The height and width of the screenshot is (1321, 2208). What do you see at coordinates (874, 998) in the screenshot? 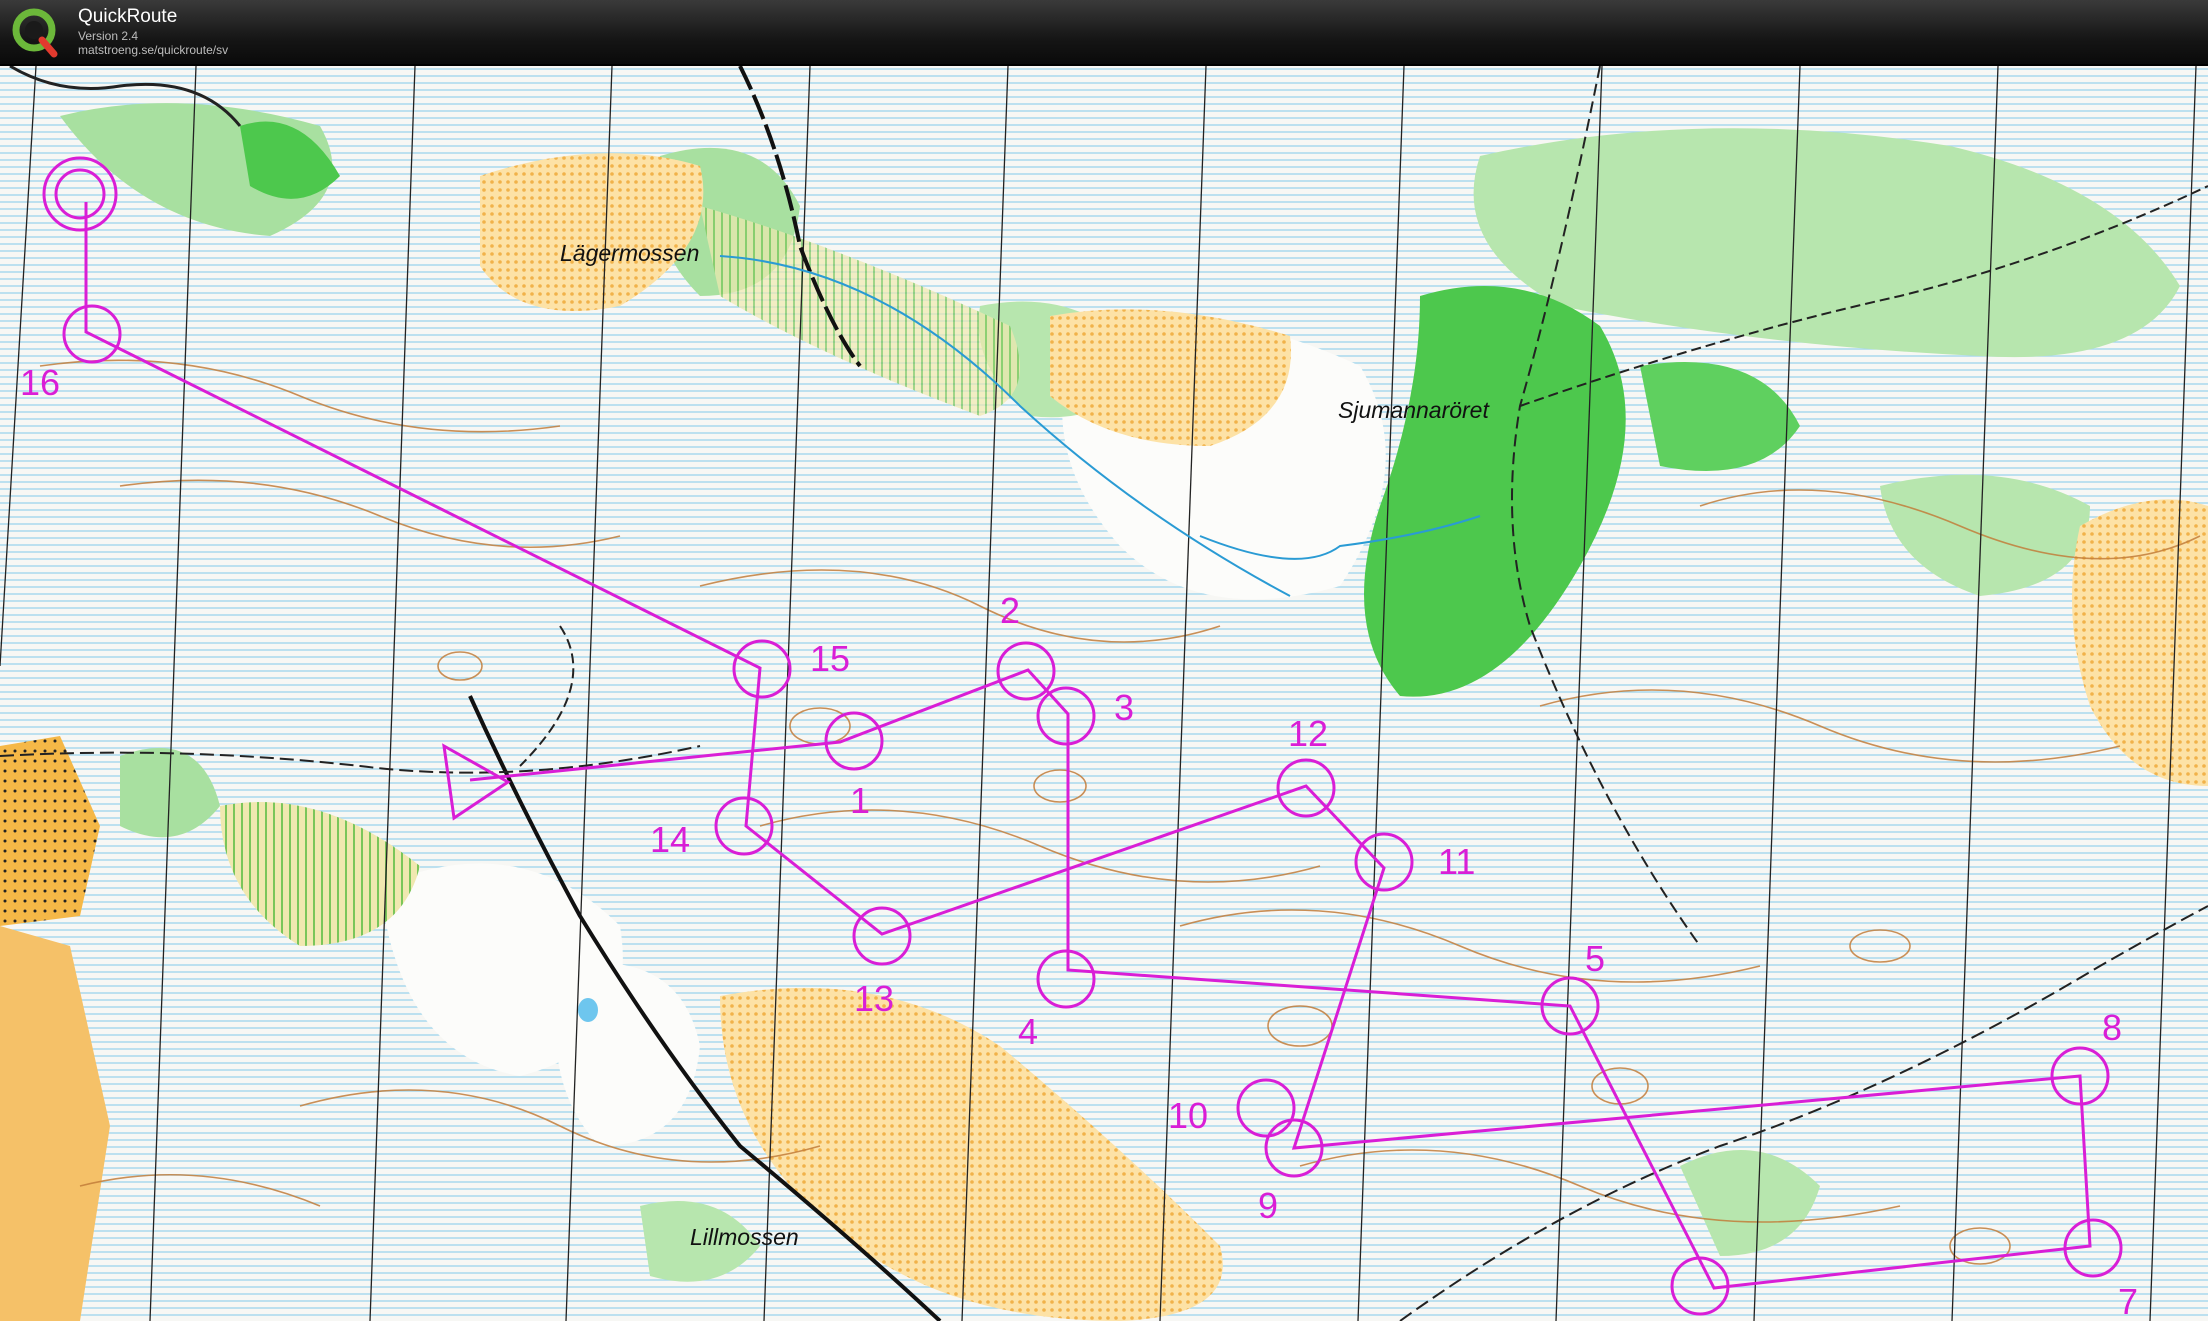
I see `svg-text: 13` at bounding box center [874, 998].